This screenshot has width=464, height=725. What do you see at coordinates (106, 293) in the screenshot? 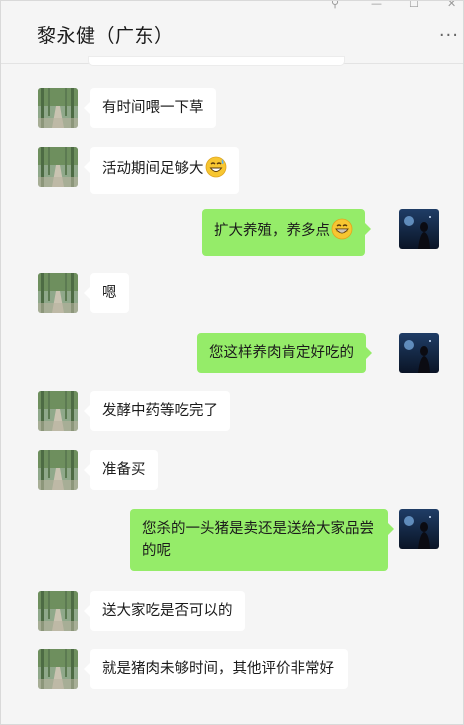
I see `incoming-message-bubble: 嗯` at bounding box center [106, 293].